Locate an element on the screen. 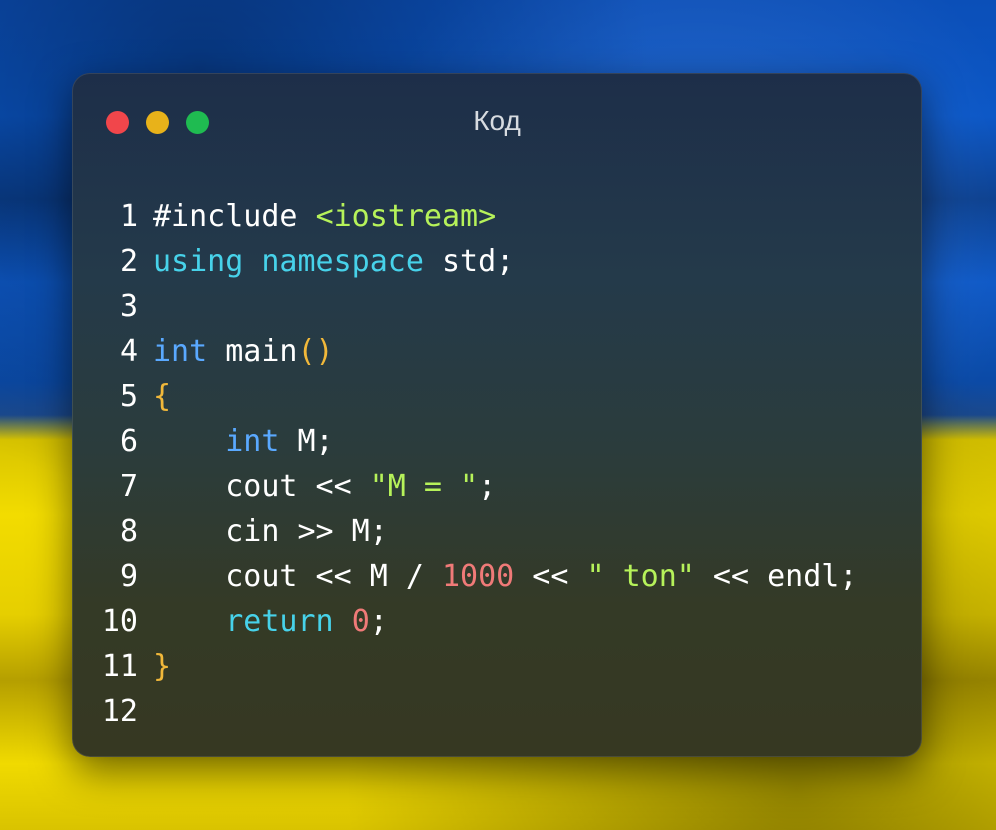 The width and height of the screenshot is (996, 830). line-number: 12 is located at coordinates (119, 711).